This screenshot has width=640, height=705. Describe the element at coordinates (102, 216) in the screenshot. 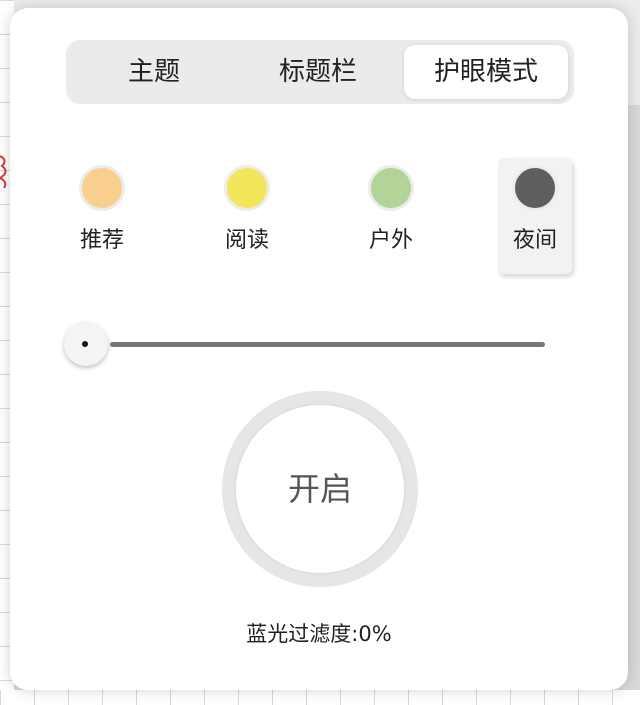

I see `mode-recommended: 推荐` at that location.